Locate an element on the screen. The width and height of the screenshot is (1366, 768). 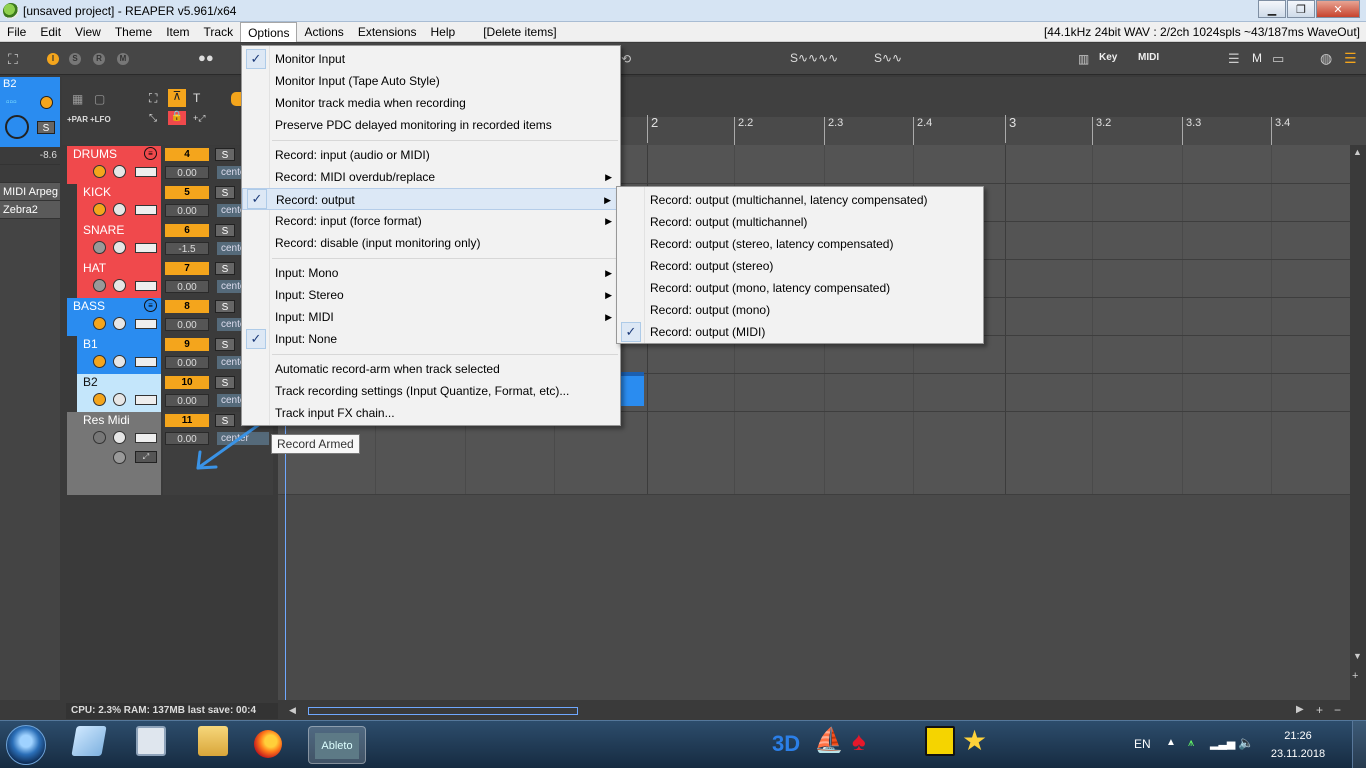
menu-record-disable: Record: disable (input monitoring only) is located at coordinates (431, 243).